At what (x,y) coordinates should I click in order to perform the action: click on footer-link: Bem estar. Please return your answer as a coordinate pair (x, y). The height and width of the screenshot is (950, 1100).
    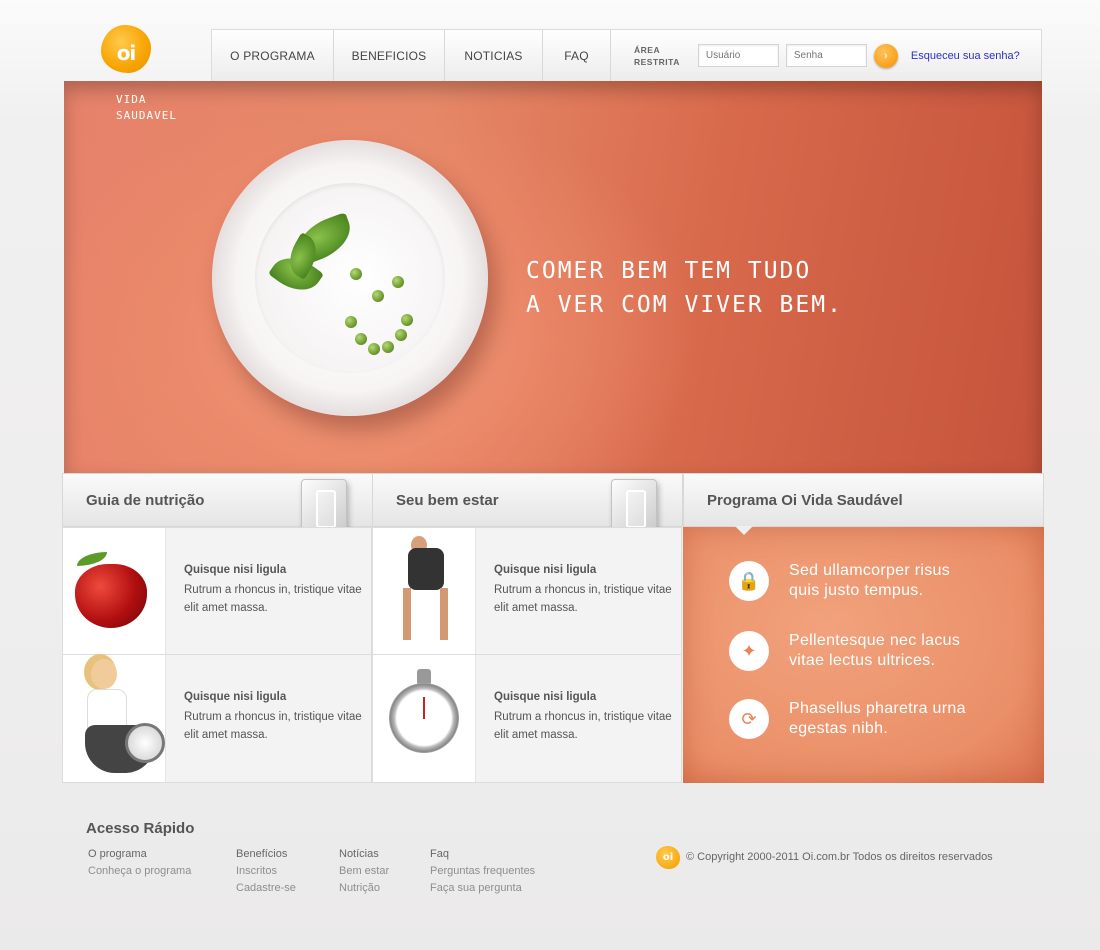
    Looking at the image, I should click on (364, 871).